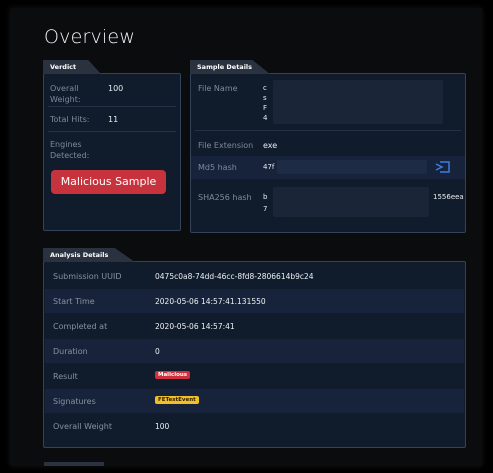 The height and width of the screenshot is (473, 493). What do you see at coordinates (70, 351) in the screenshot?
I see `duration-label: Duration` at bounding box center [70, 351].